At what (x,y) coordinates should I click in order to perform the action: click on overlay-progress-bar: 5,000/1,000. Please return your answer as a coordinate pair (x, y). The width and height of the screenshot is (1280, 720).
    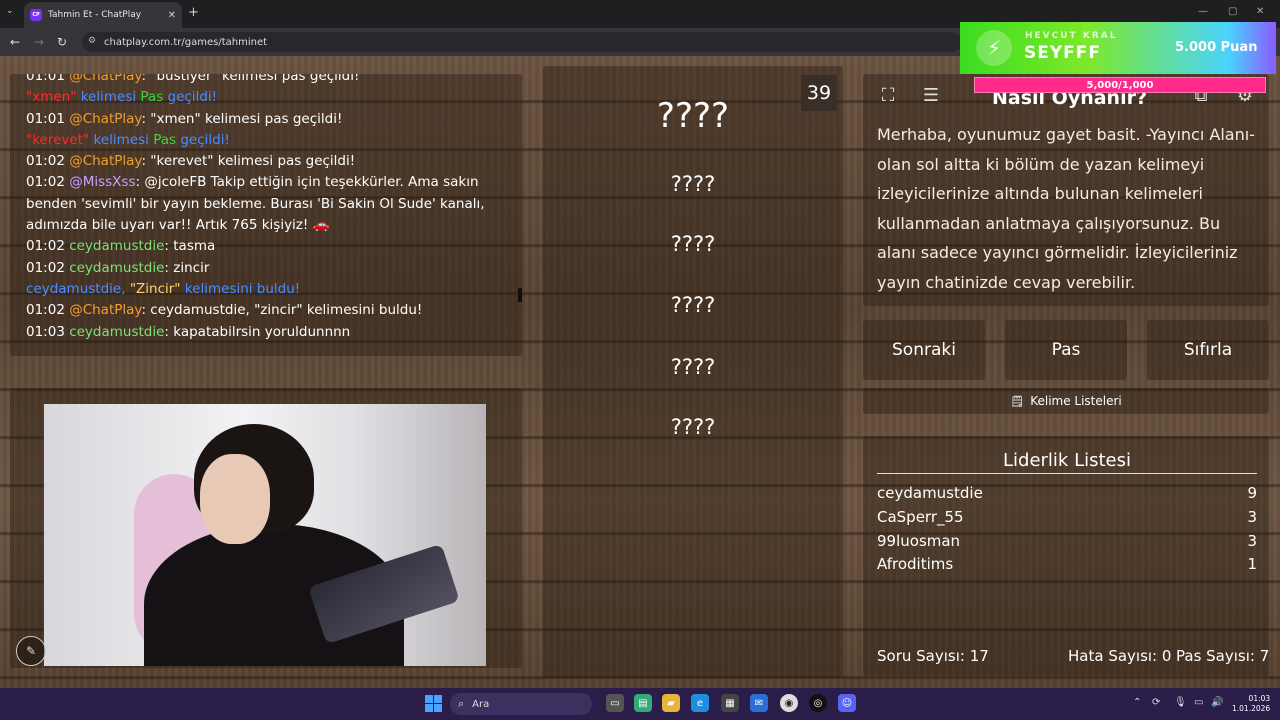
    Looking at the image, I should click on (1120, 85).